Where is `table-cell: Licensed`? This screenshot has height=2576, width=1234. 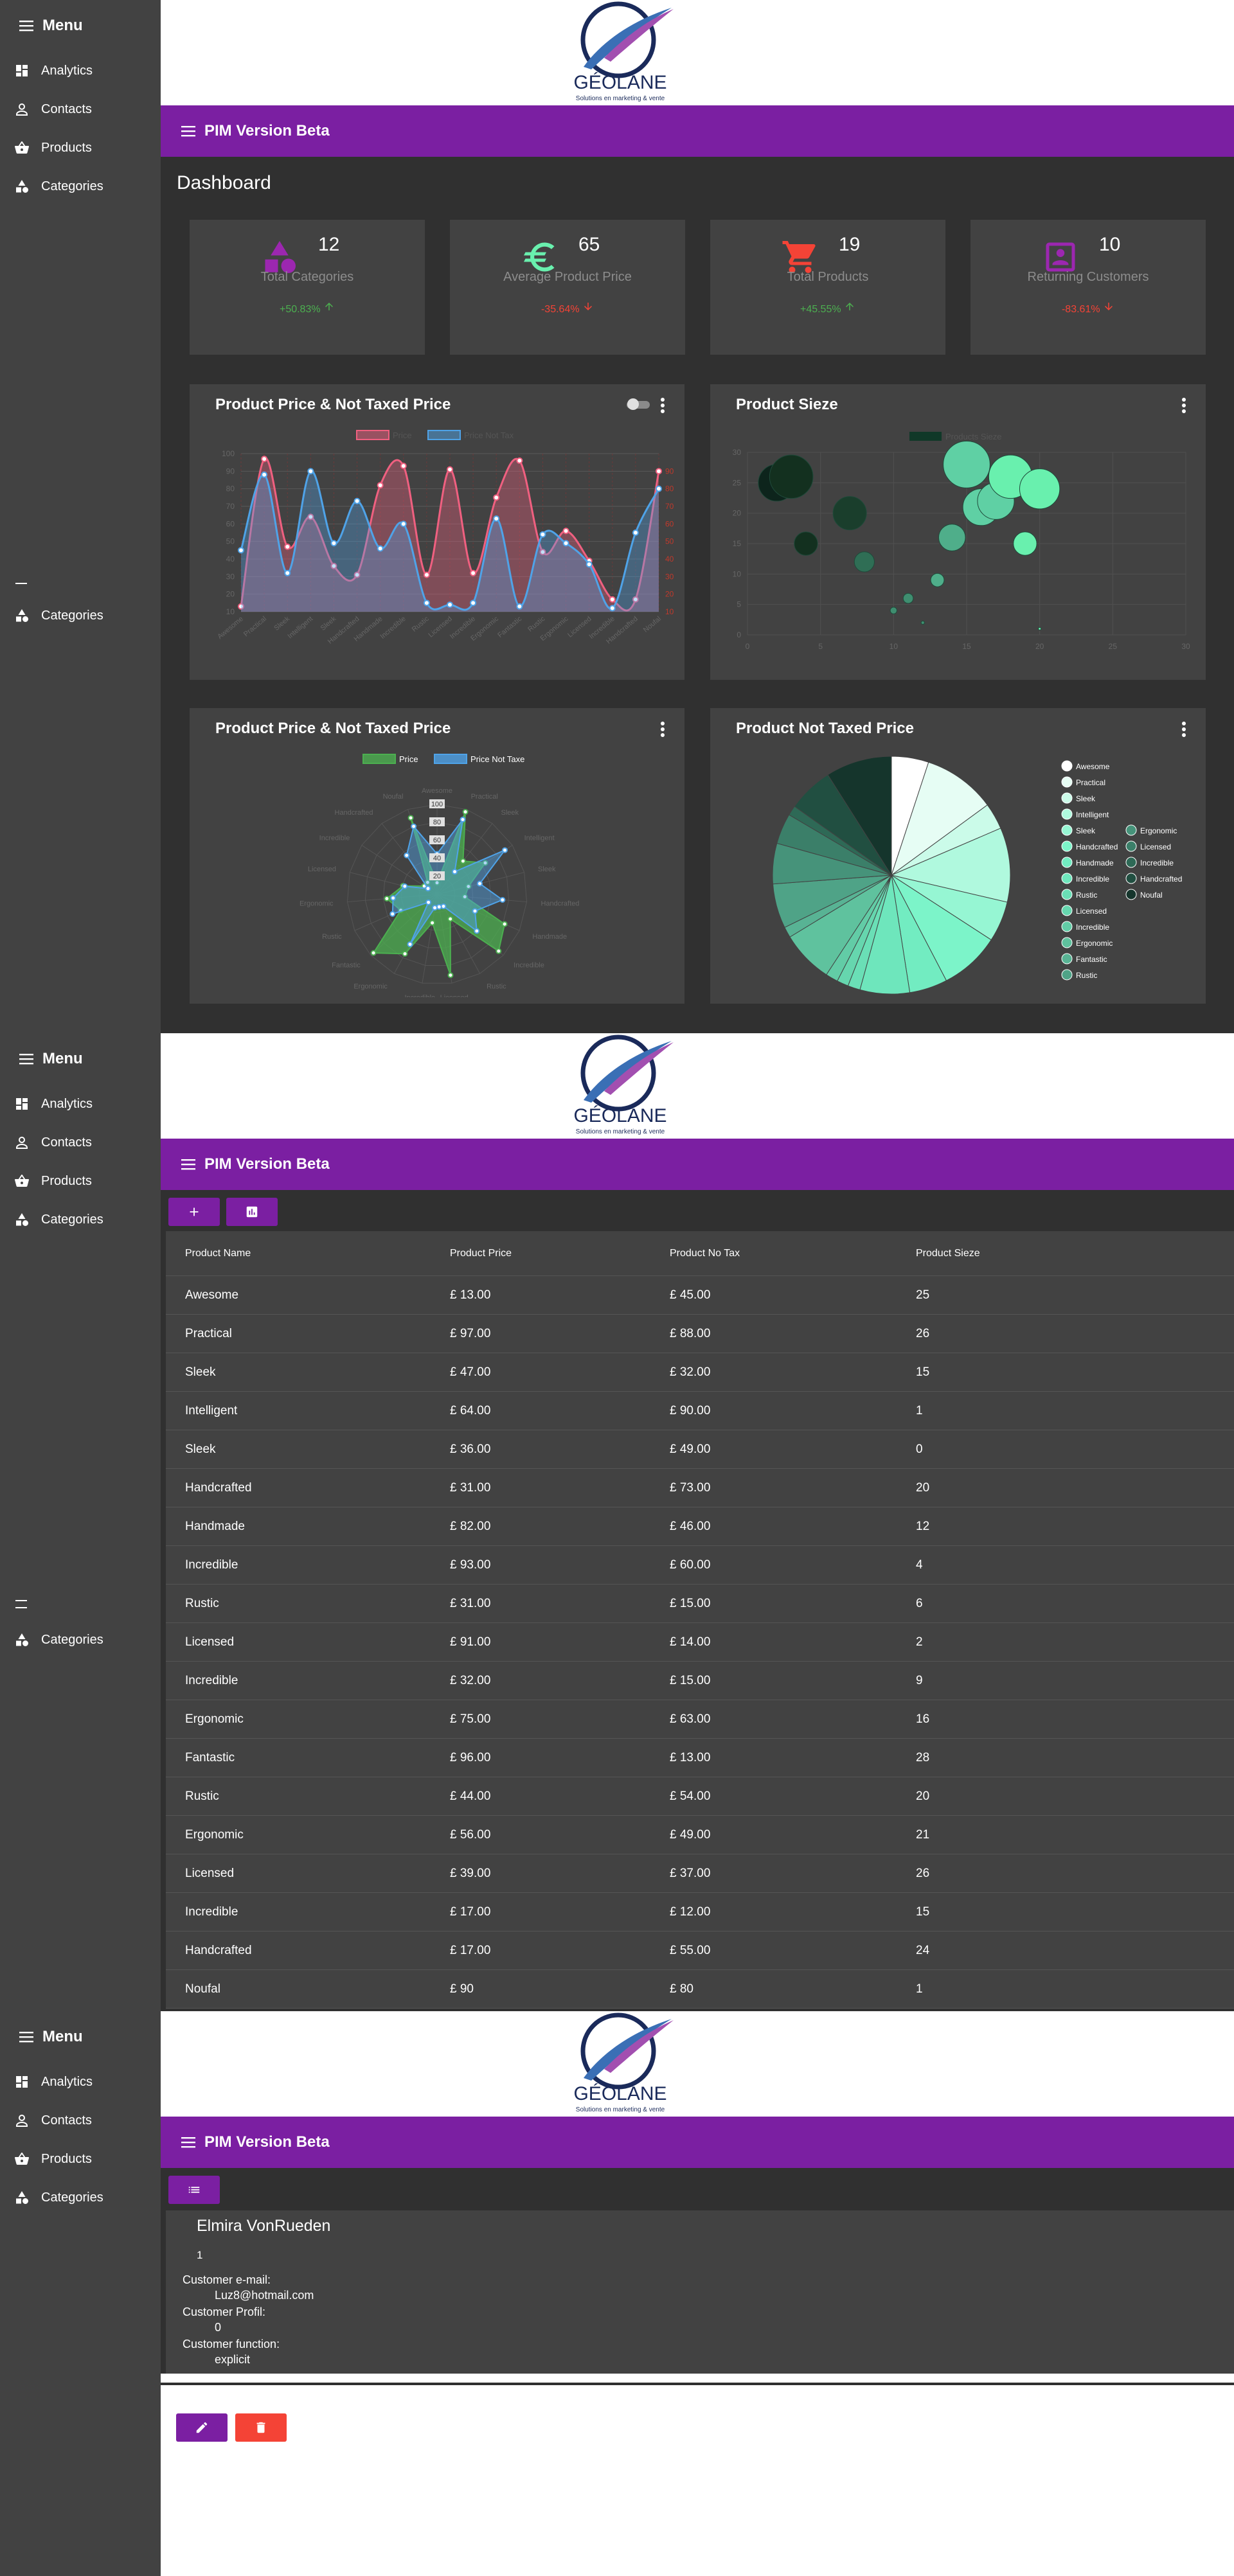
table-cell: Licensed is located at coordinates (210, 1642).